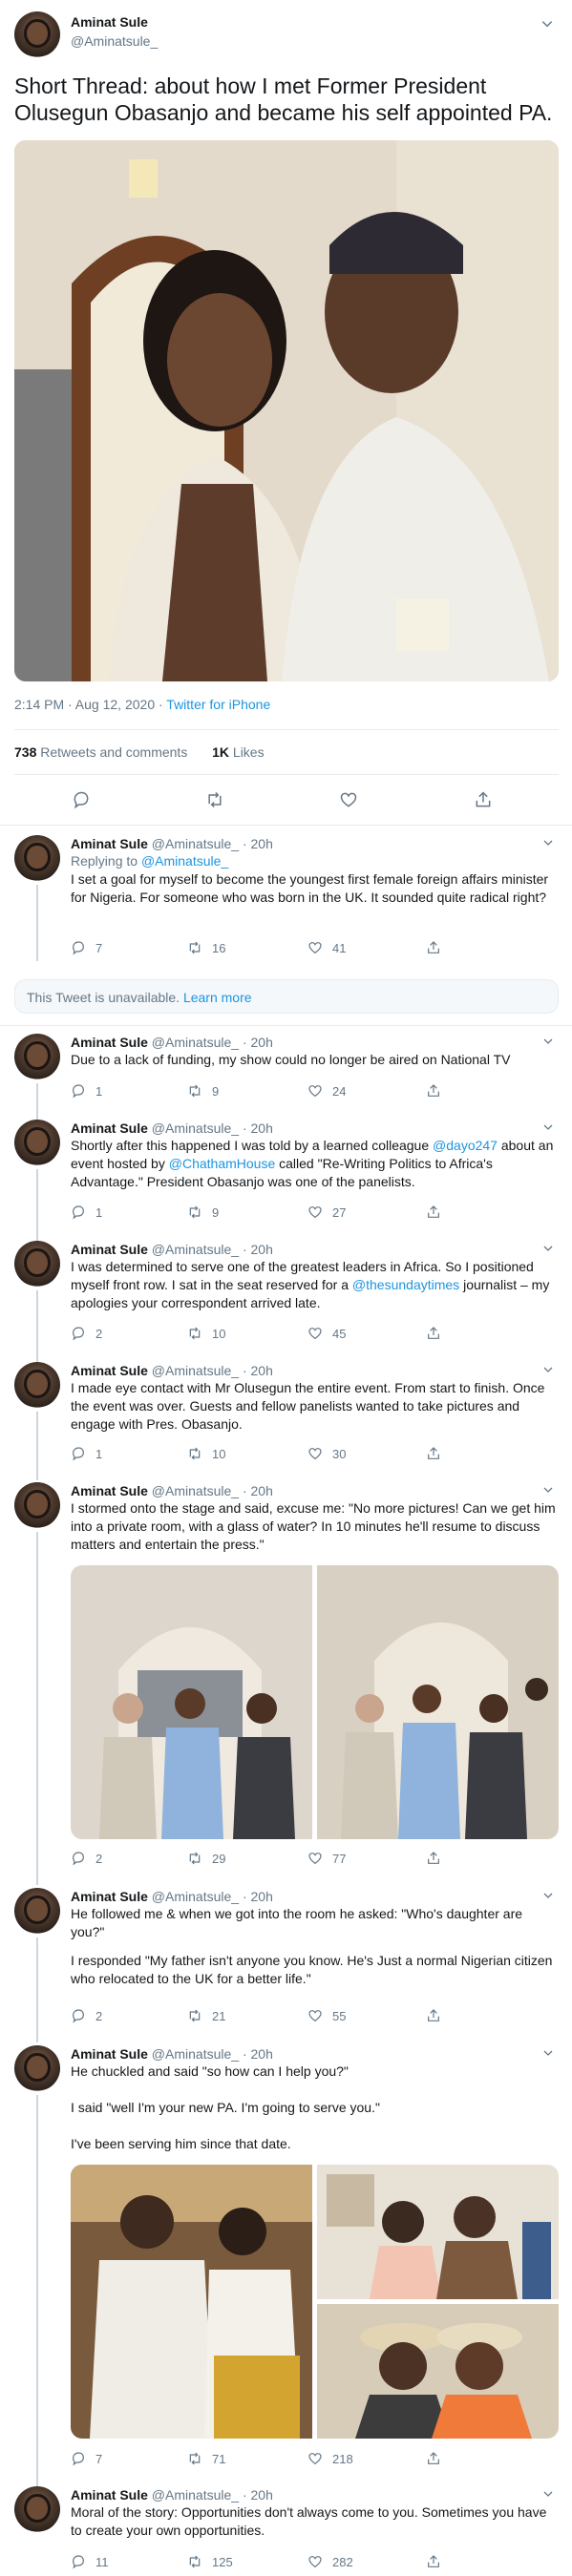 The width and height of the screenshot is (572, 2576). Describe the element at coordinates (90, 2561) in the screenshot. I see `reply-button: 11` at that location.